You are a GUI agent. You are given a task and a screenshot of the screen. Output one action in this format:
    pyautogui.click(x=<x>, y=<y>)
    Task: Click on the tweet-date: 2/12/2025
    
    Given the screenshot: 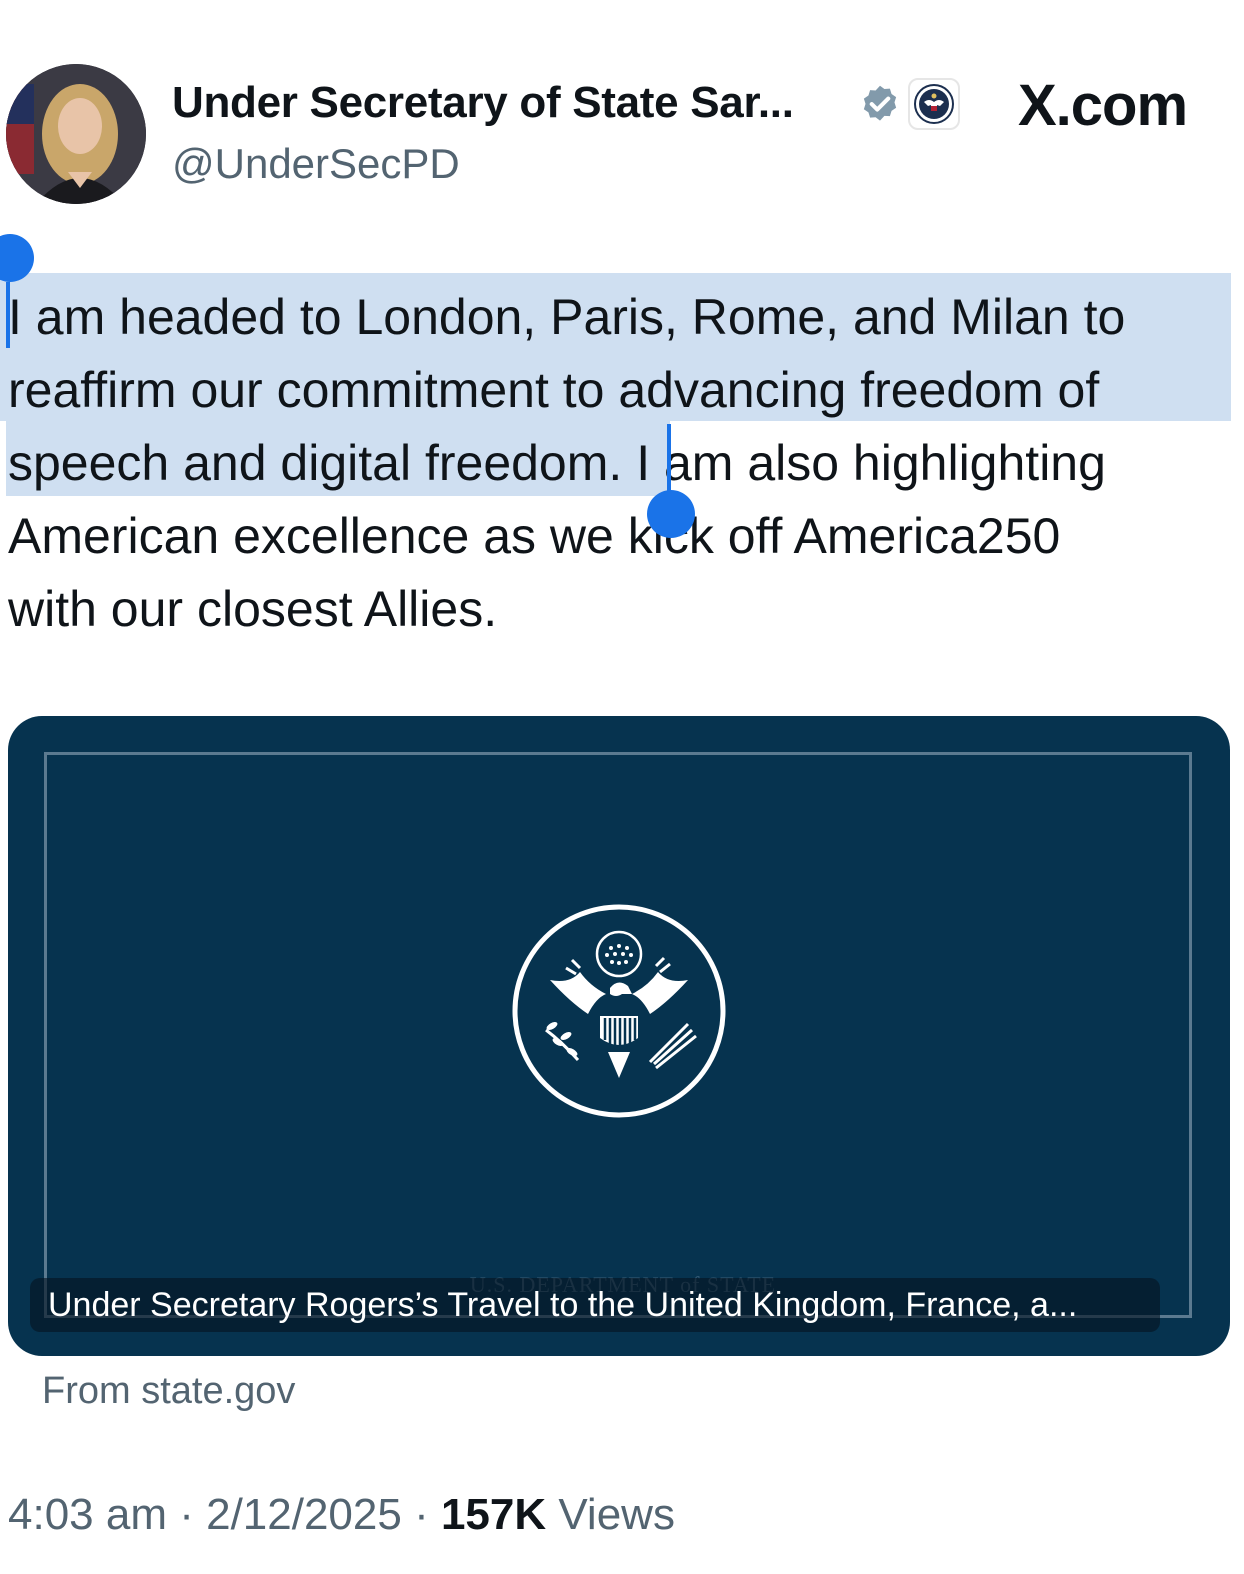 What is the action you would take?
    pyautogui.click(x=304, y=1514)
    